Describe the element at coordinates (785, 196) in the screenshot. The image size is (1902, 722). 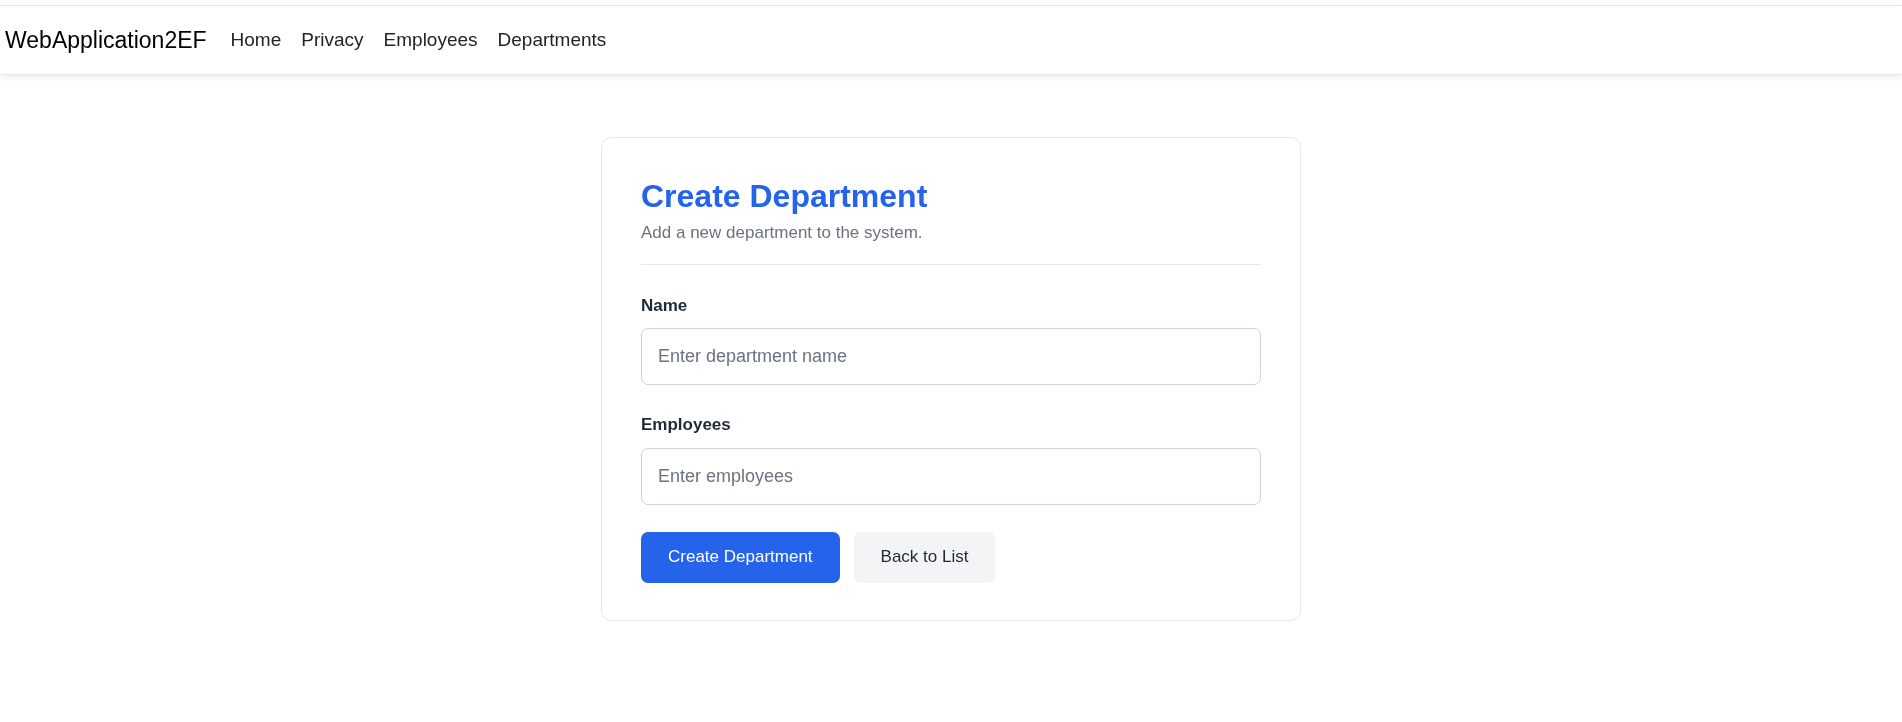
I see `form-title: Create Department` at that location.